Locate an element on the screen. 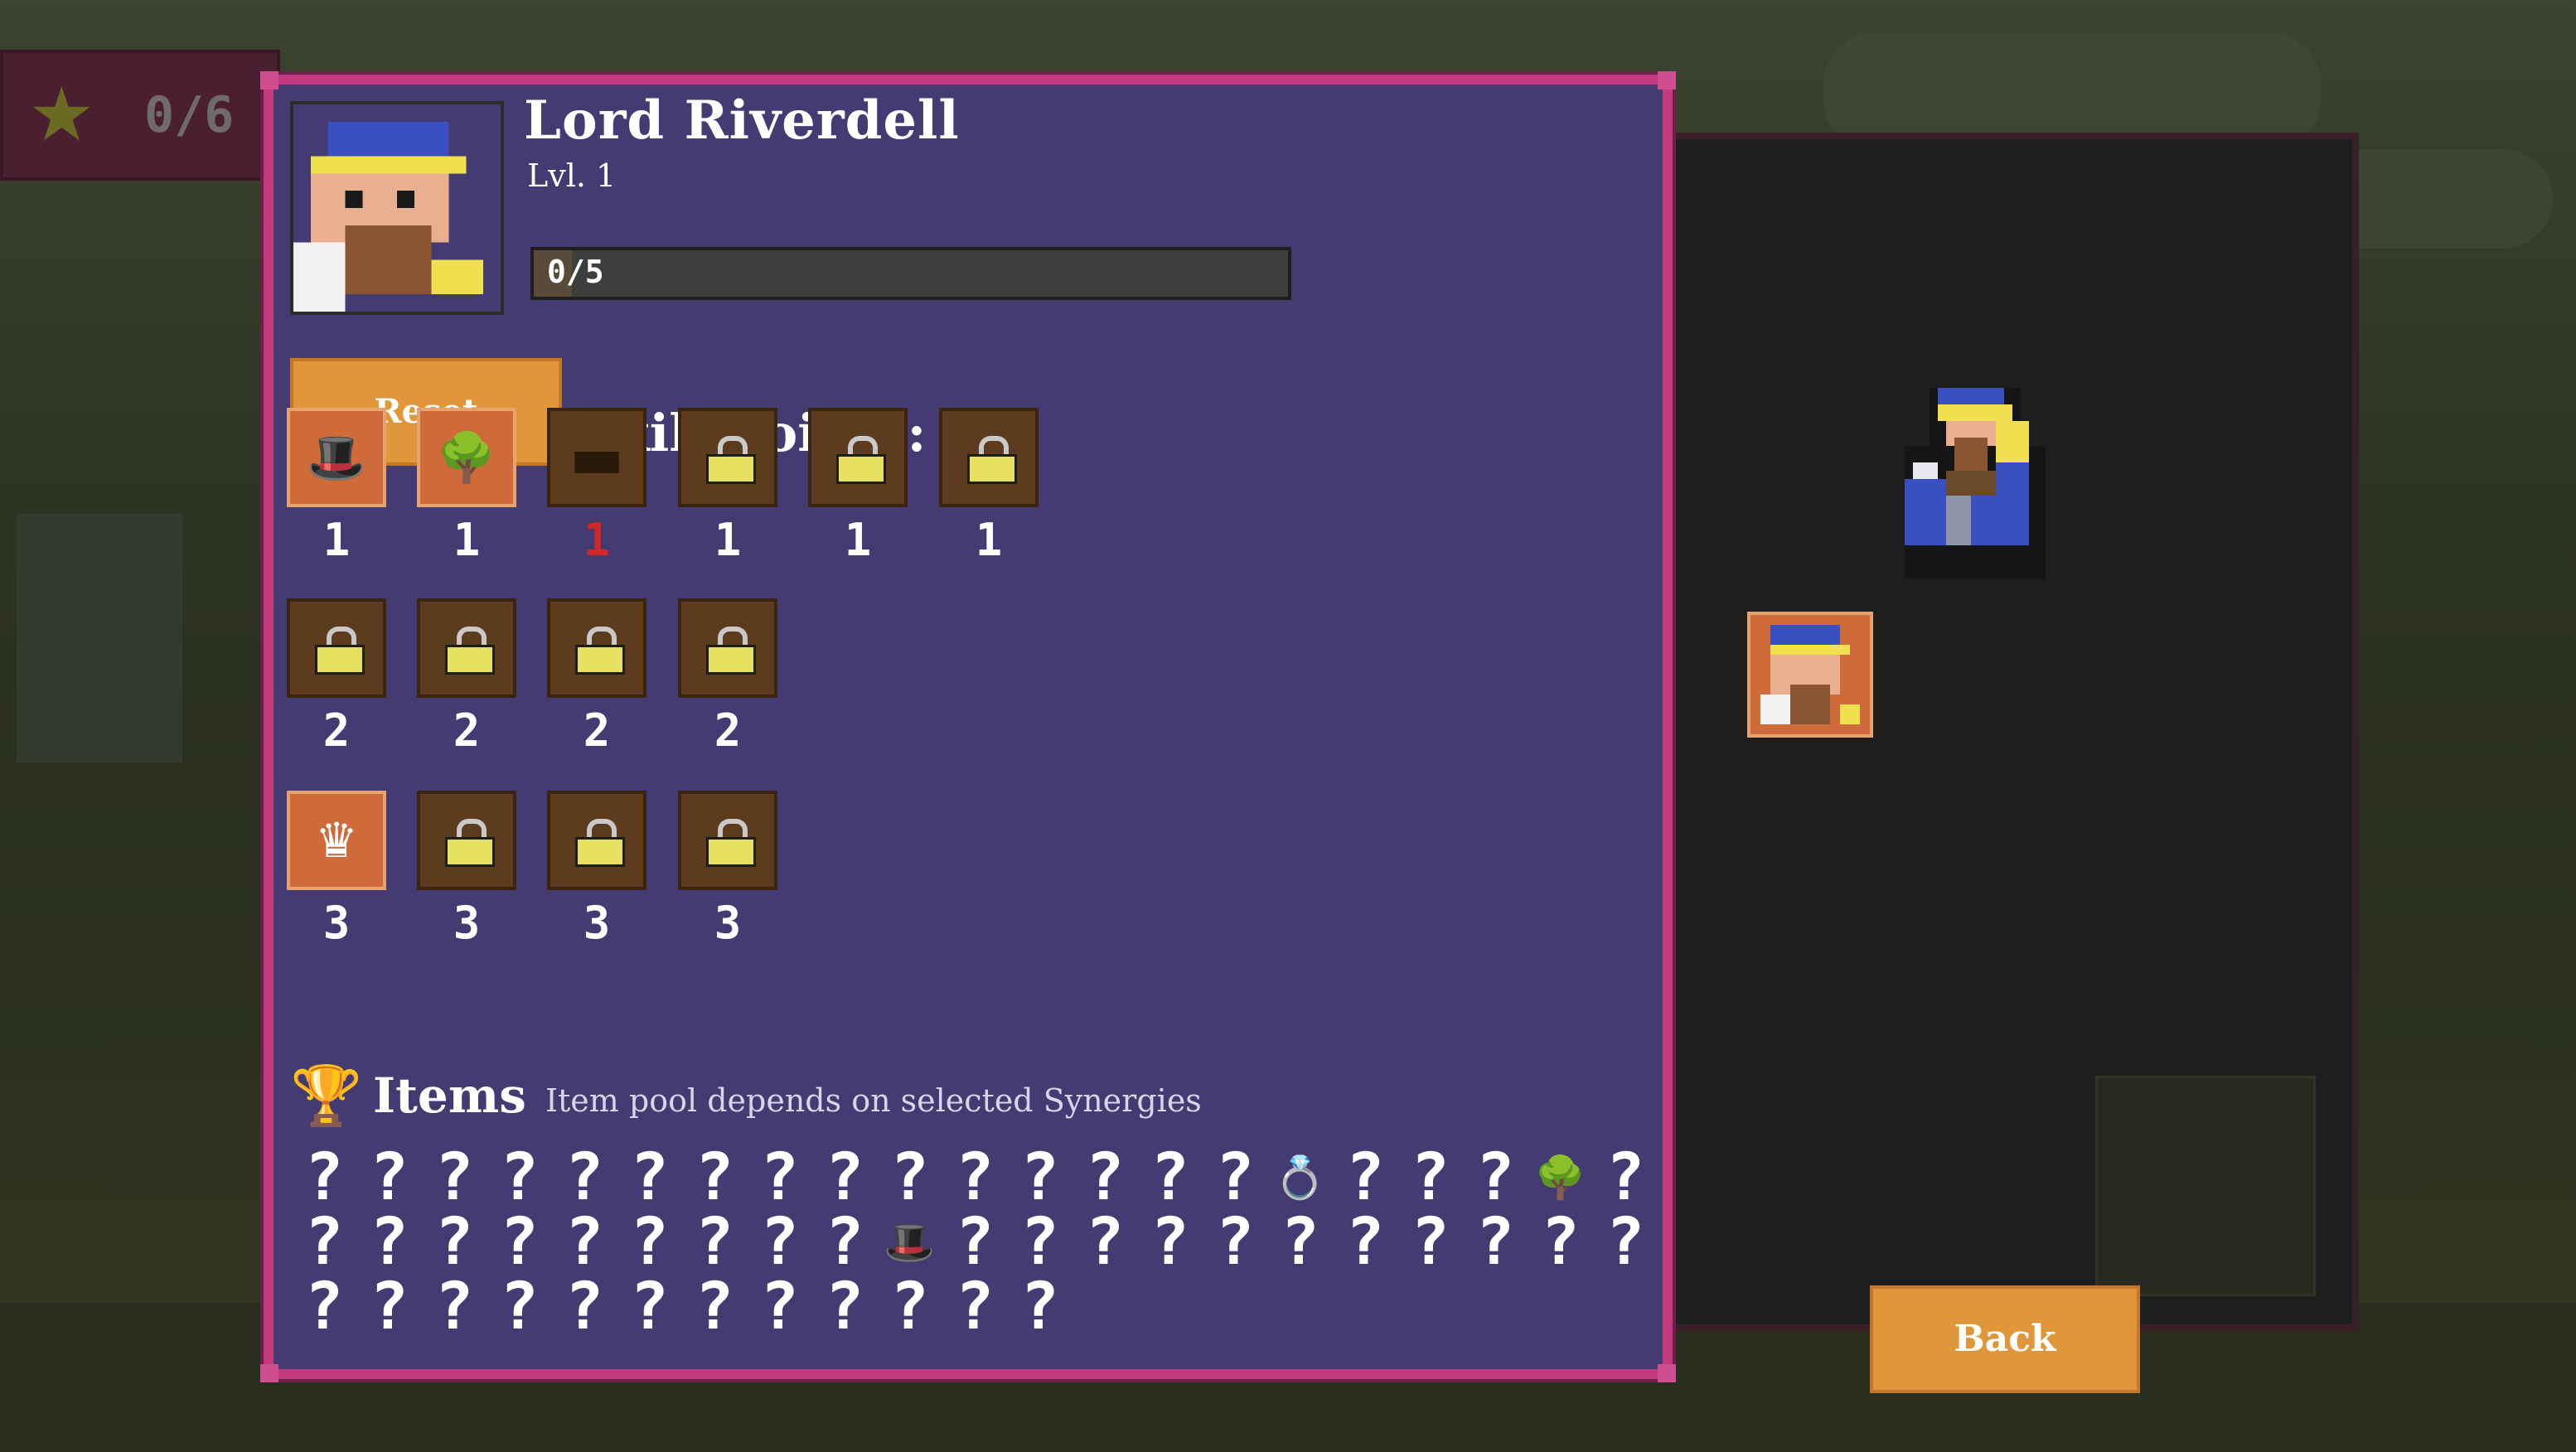  ring-item-icon: 💍 is located at coordinates (1300, 1177).